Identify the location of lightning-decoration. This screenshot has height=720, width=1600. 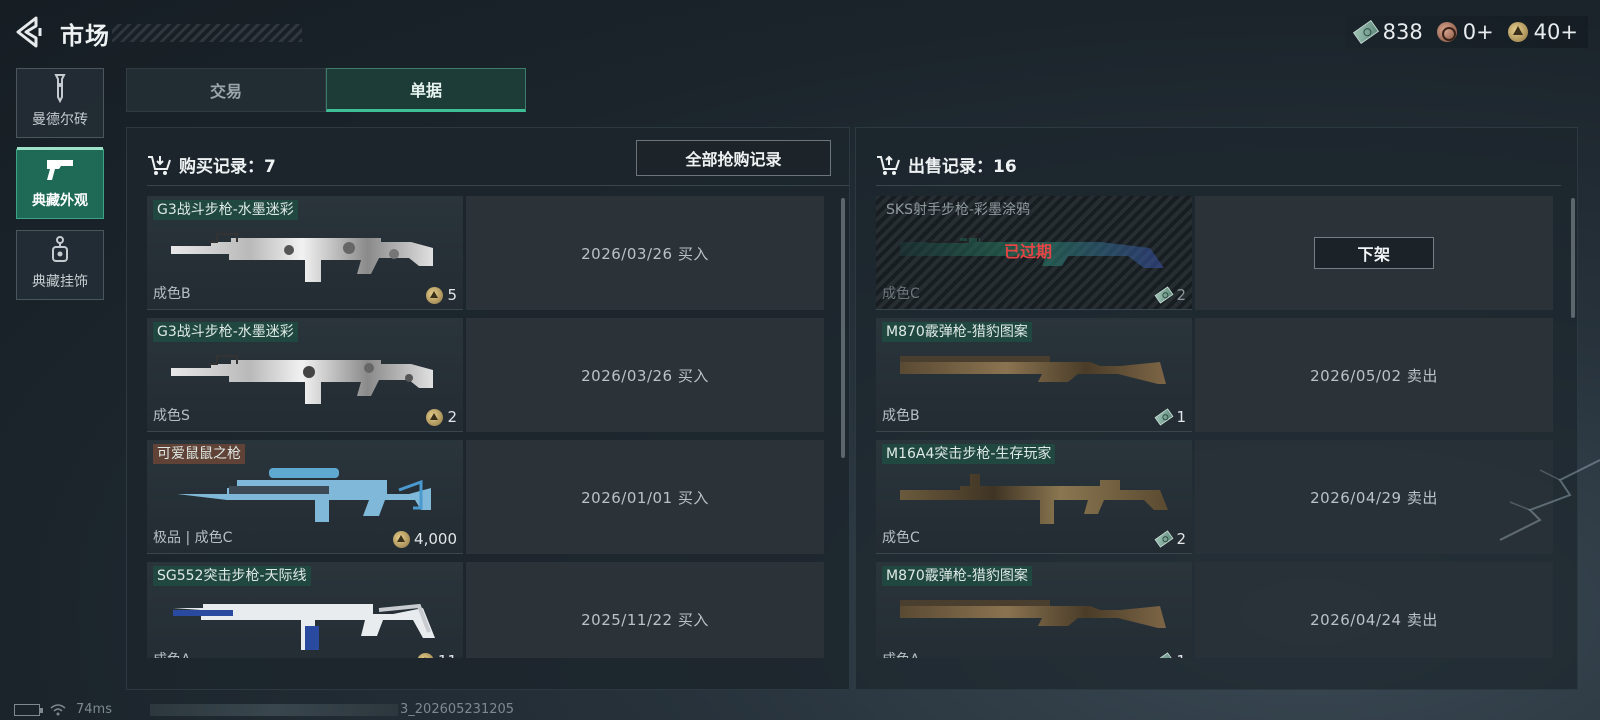
(1549, 500).